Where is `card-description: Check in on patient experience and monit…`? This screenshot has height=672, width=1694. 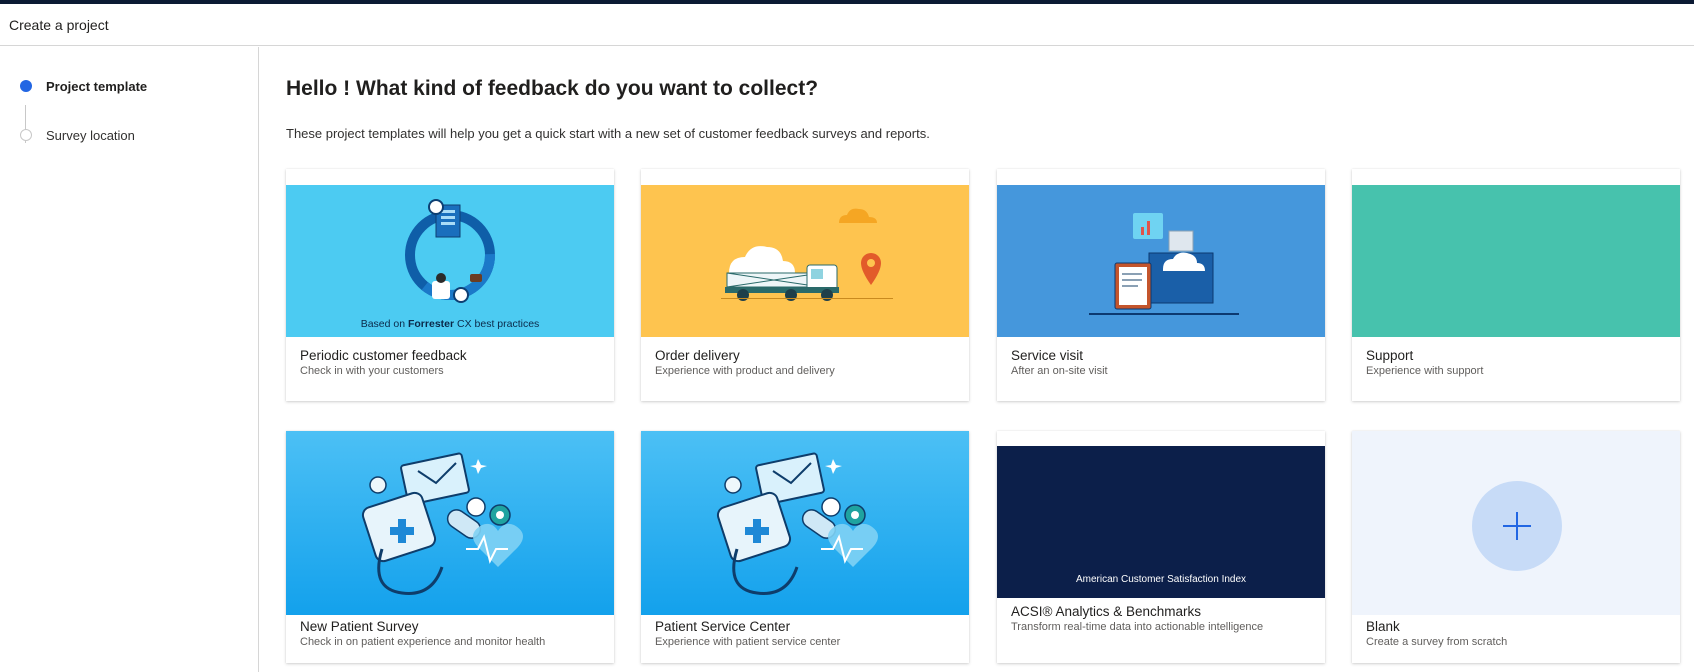
card-description: Check in on patient experience and monit… is located at coordinates (423, 642).